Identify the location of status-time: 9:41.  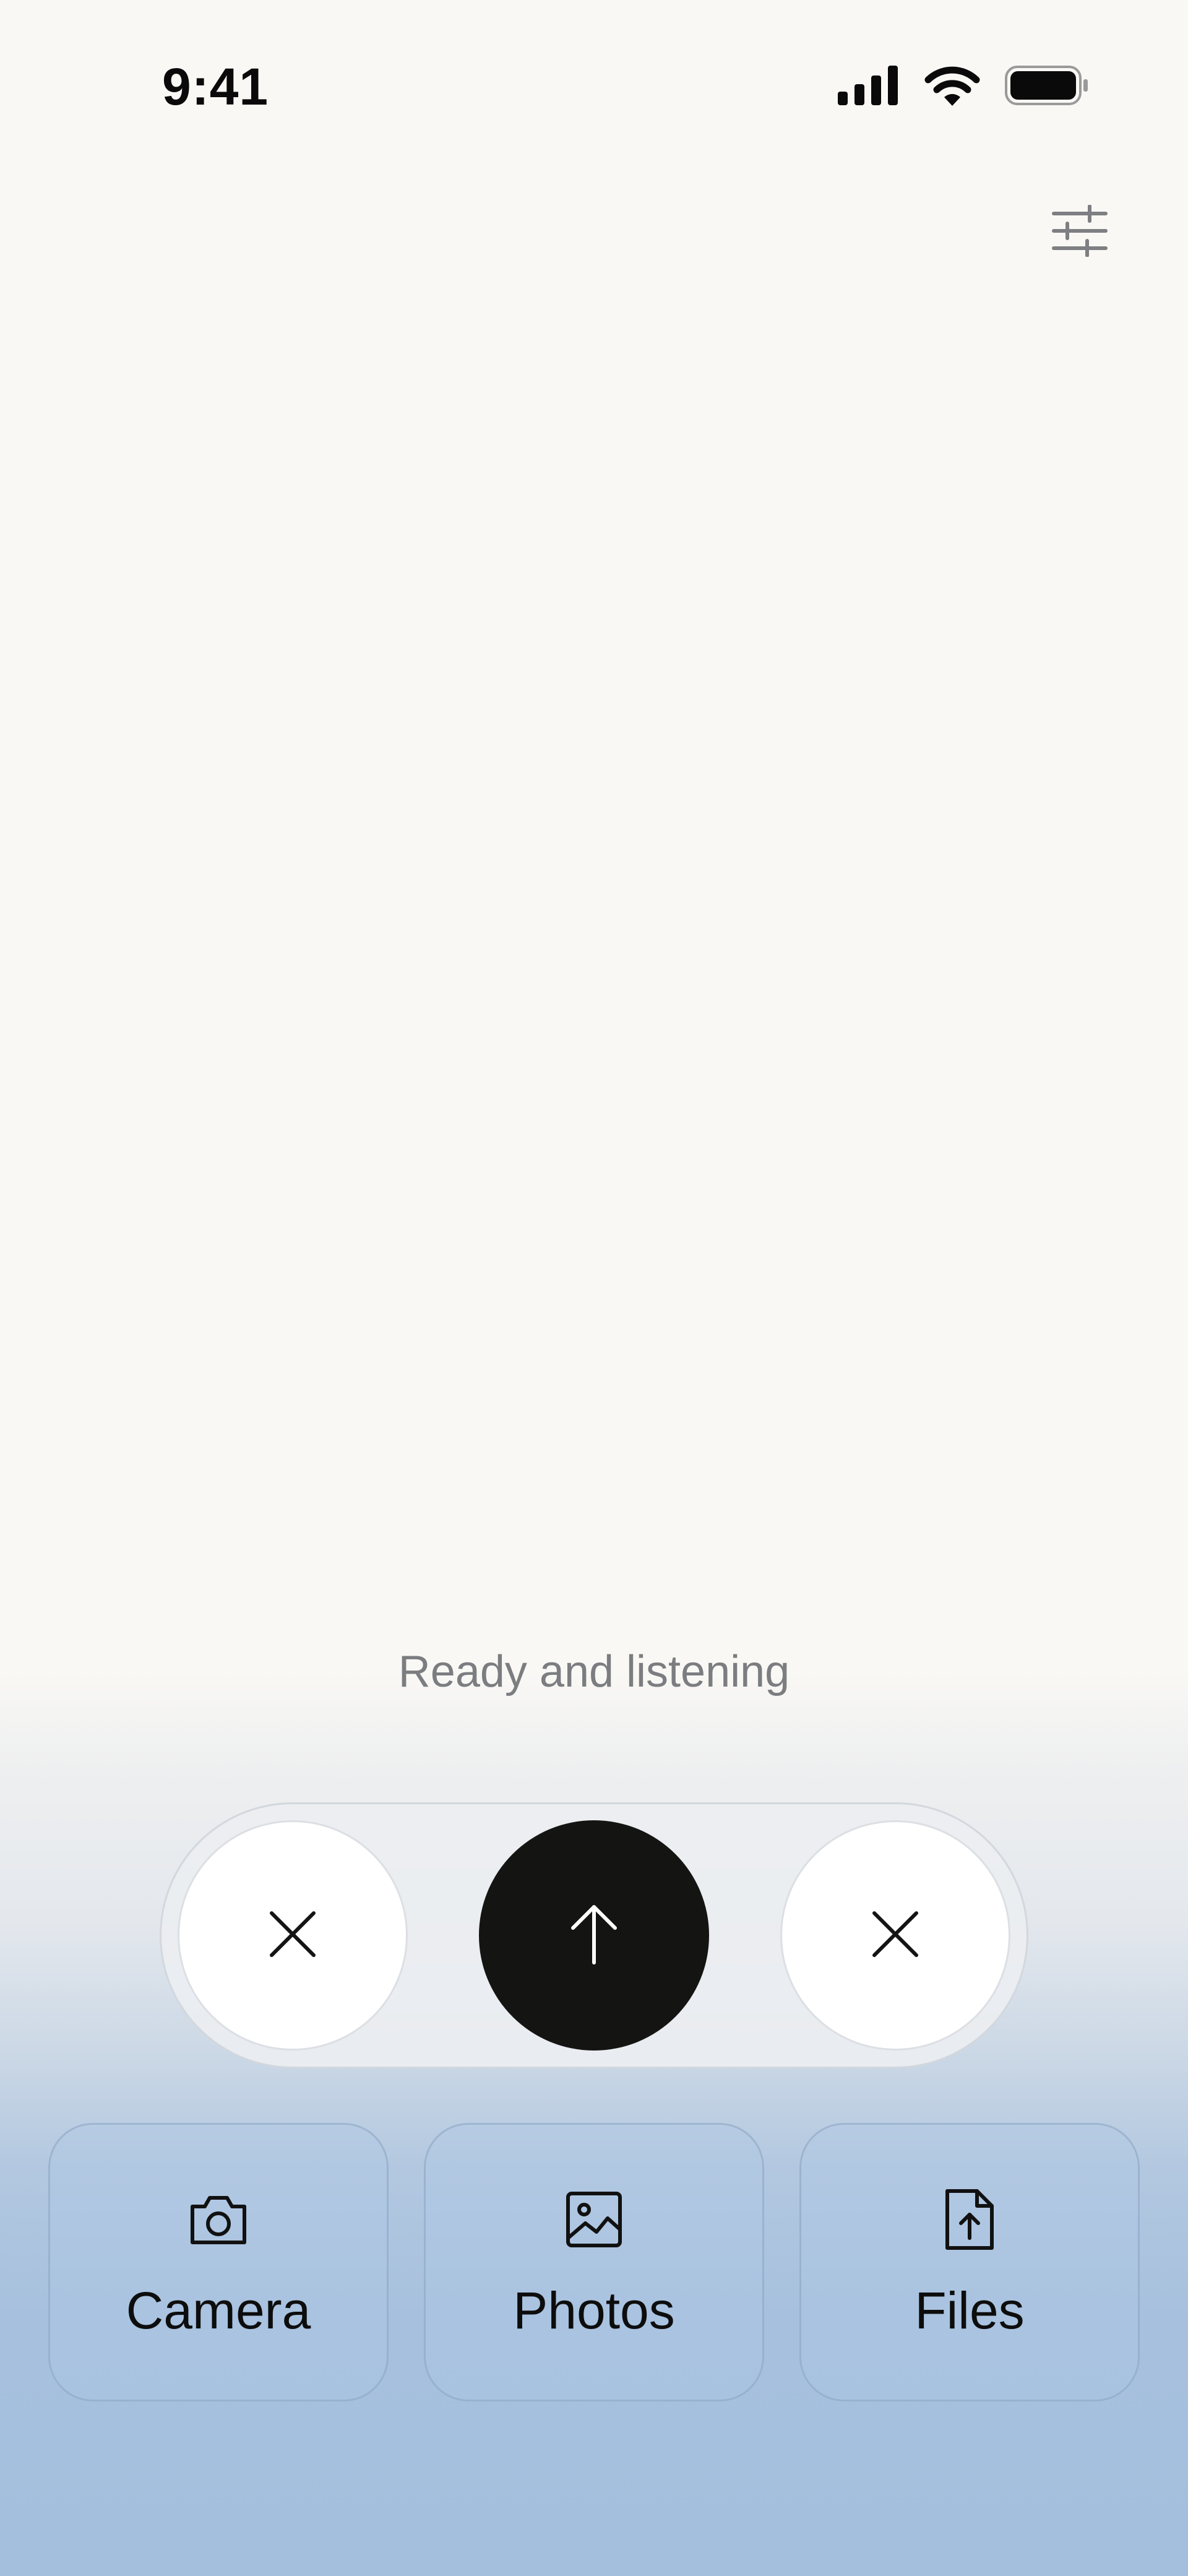
(215, 87).